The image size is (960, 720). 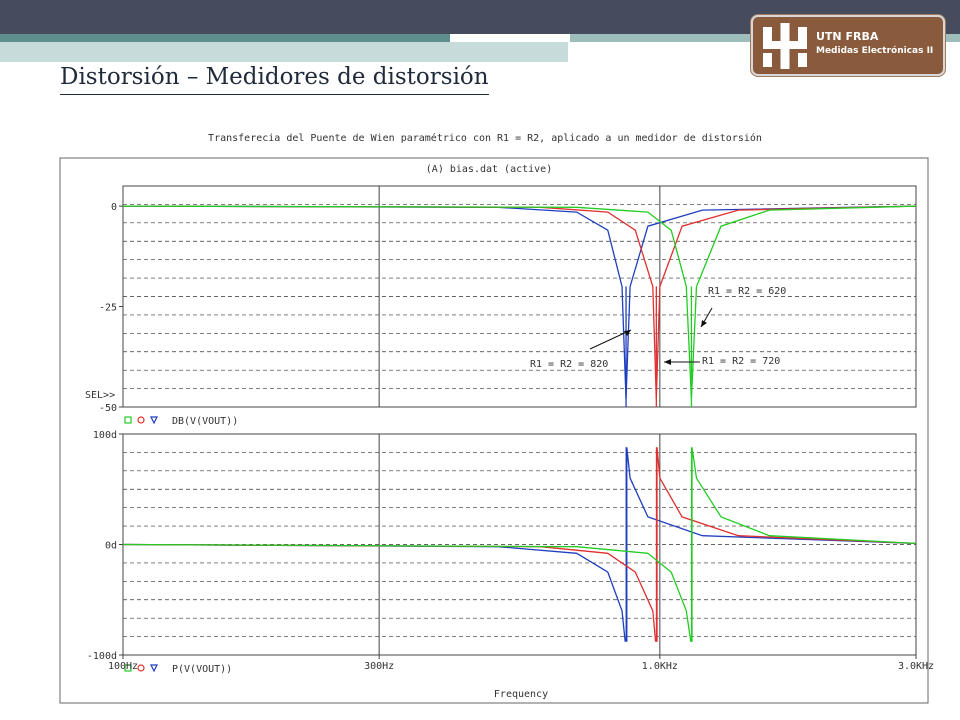 I want to click on x-tick-label: 300Hz, so click(x=379, y=666).